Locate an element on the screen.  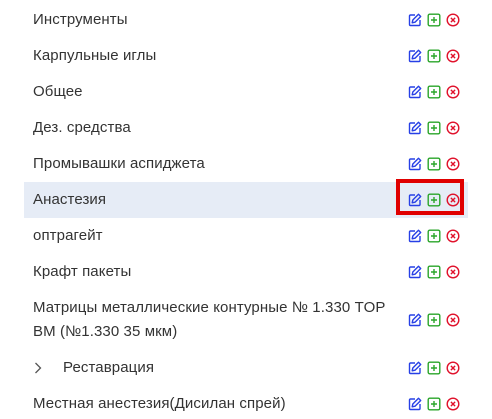
item-label: Промывашки аспиджета is located at coordinates (119, 163).